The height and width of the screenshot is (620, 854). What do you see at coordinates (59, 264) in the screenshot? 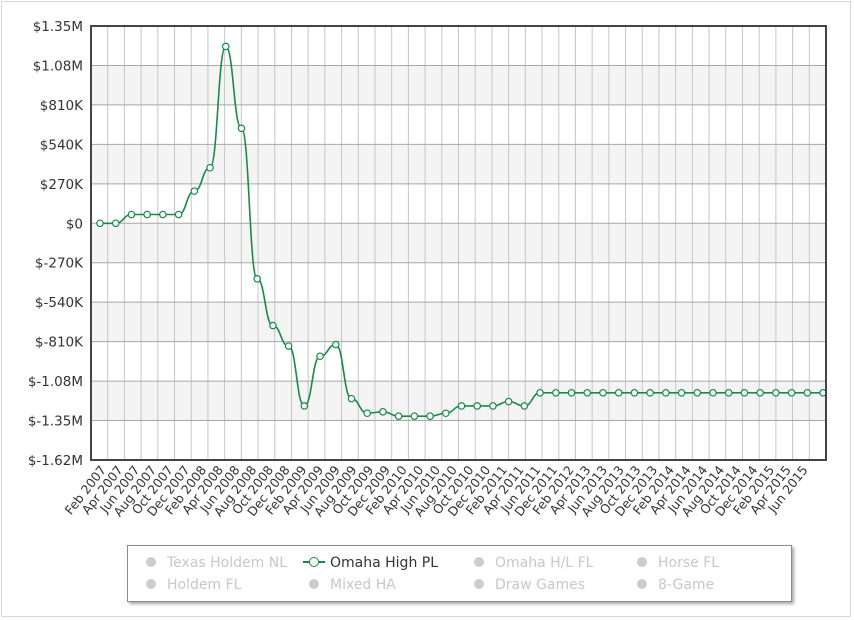
I see `y-tick-label: $-270K` at bounding box center [59, 264].